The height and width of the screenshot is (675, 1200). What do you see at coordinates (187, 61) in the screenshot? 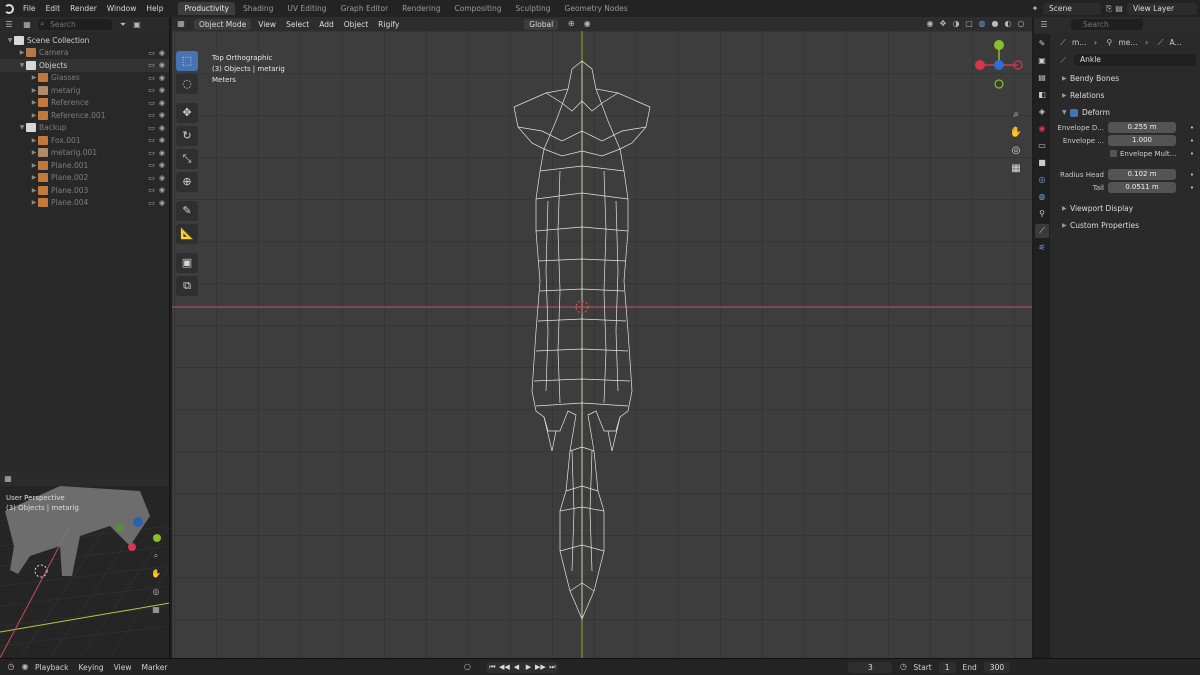
I see `select-box-tool-icon: ⬚` at bounding box center [187, 61].